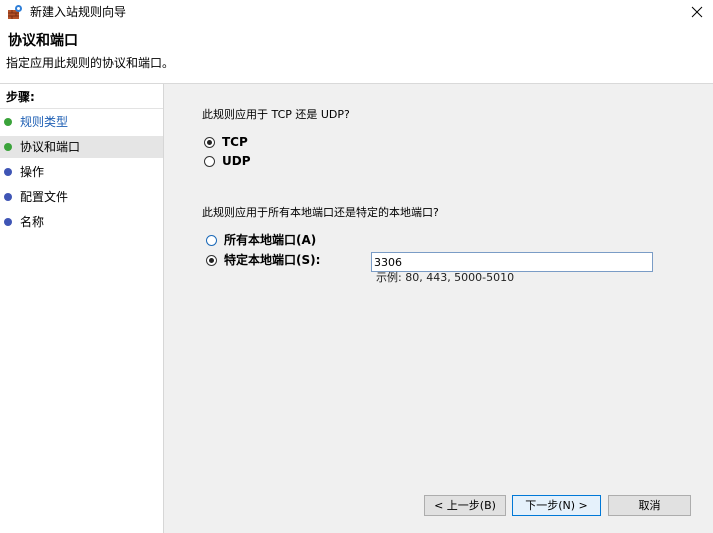 This screenshot has width=713, height=533. Describe the element at coordinates (20, 97) in the screenshot. I see `steps-title: 步骤:` at that location.